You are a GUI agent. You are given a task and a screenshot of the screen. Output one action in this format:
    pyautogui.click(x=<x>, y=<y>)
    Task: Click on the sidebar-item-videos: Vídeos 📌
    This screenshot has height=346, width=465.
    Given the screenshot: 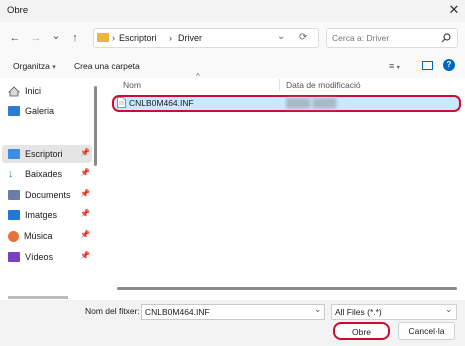 What is the action you would take?
    pyautogui.click(x=50, y=257)
    